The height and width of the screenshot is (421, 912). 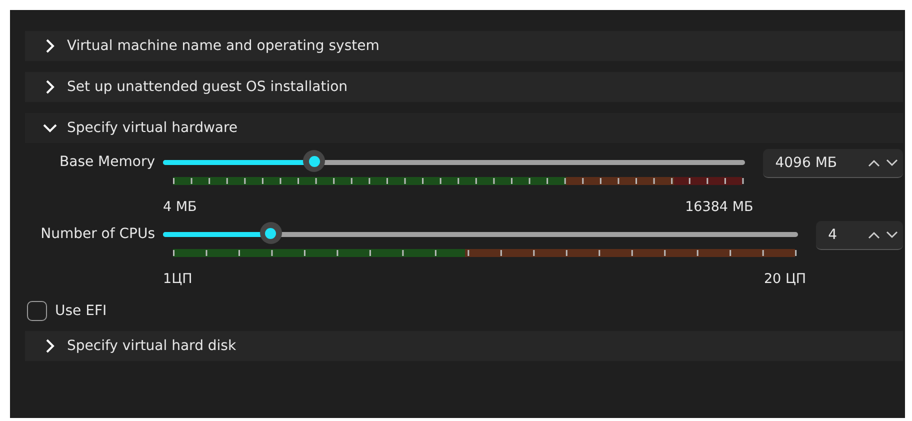 What do you see at coordinates (464, 346) in the screenshot?
I see `section-header: Specify virtual hard disk` at bounding box center [464, 346].